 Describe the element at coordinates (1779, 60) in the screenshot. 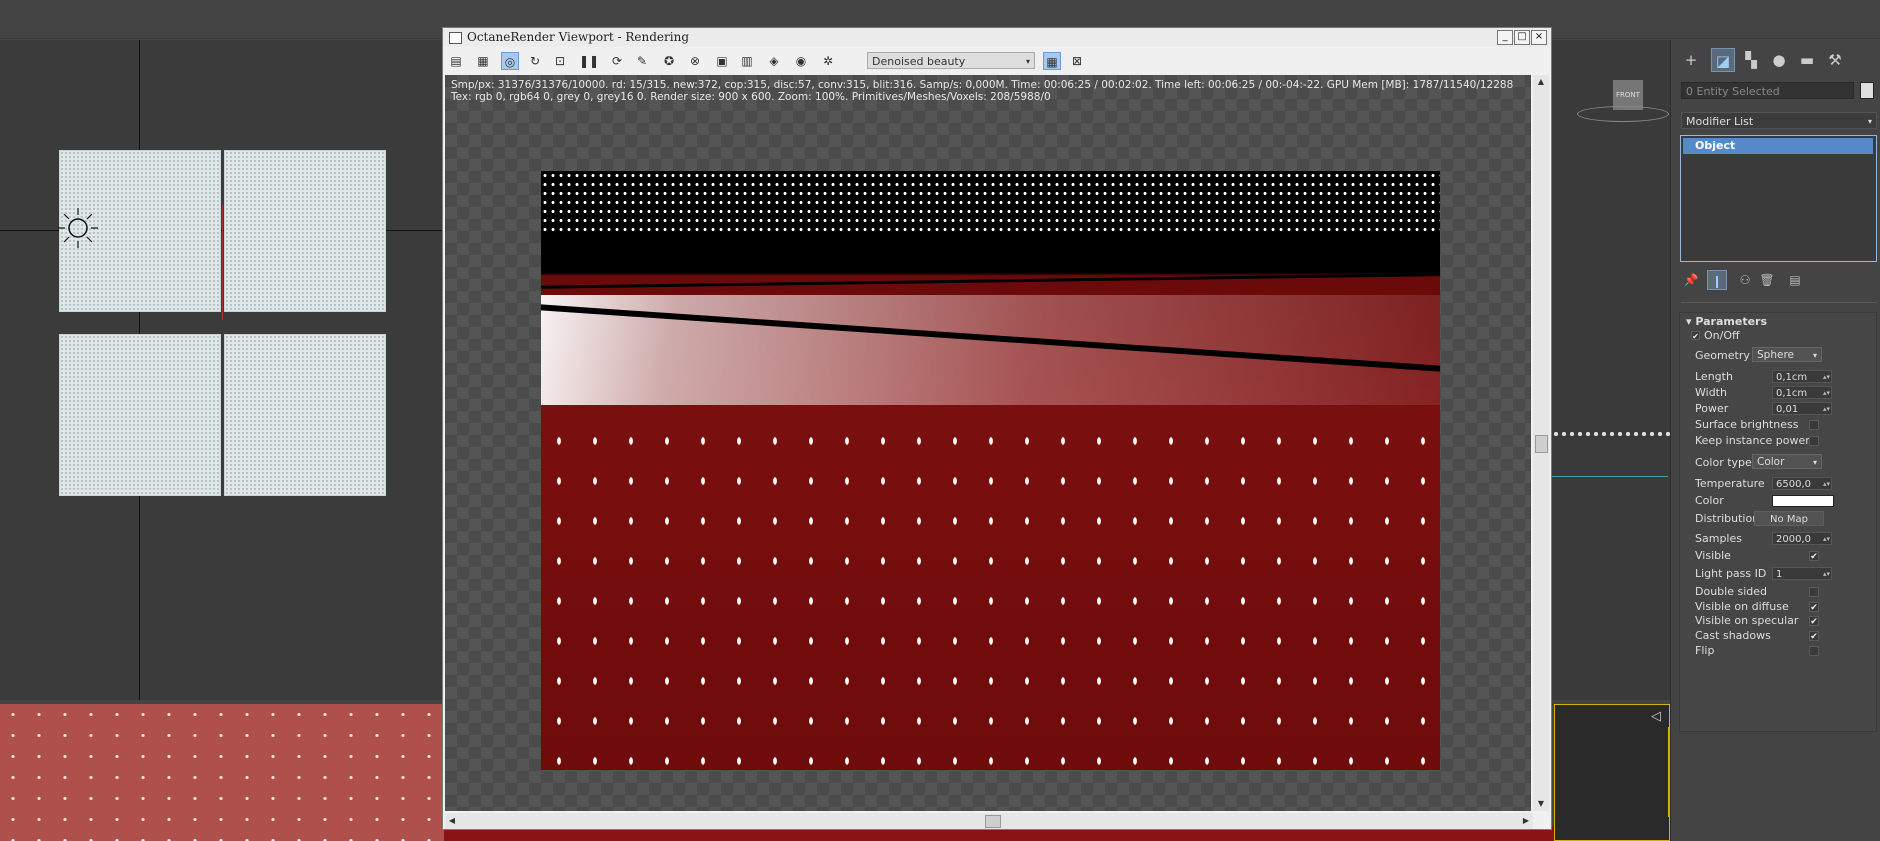

I see `motion-tab-icon: ●` at that location.